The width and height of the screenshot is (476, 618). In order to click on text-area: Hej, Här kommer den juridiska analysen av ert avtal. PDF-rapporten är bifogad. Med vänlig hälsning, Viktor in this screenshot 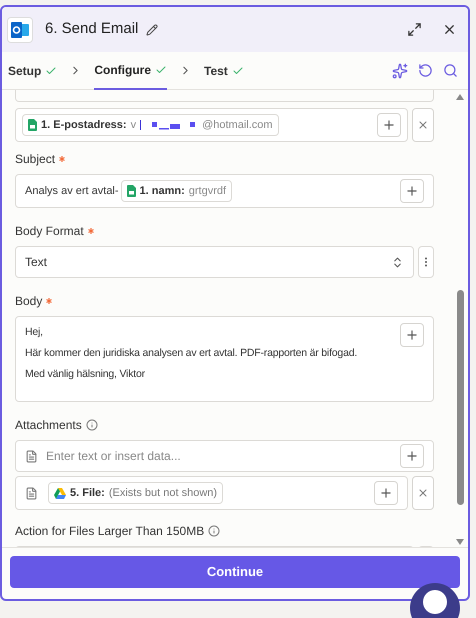, I will do `click(224, 359)`.